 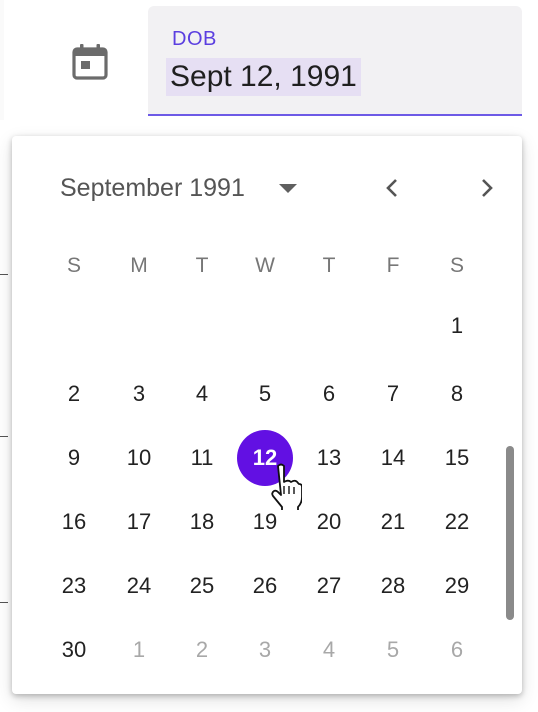 What do you see at coordinates (287, 188) in the screenshot?
I see `caret-down-icon` at bounding box center [287, 188].